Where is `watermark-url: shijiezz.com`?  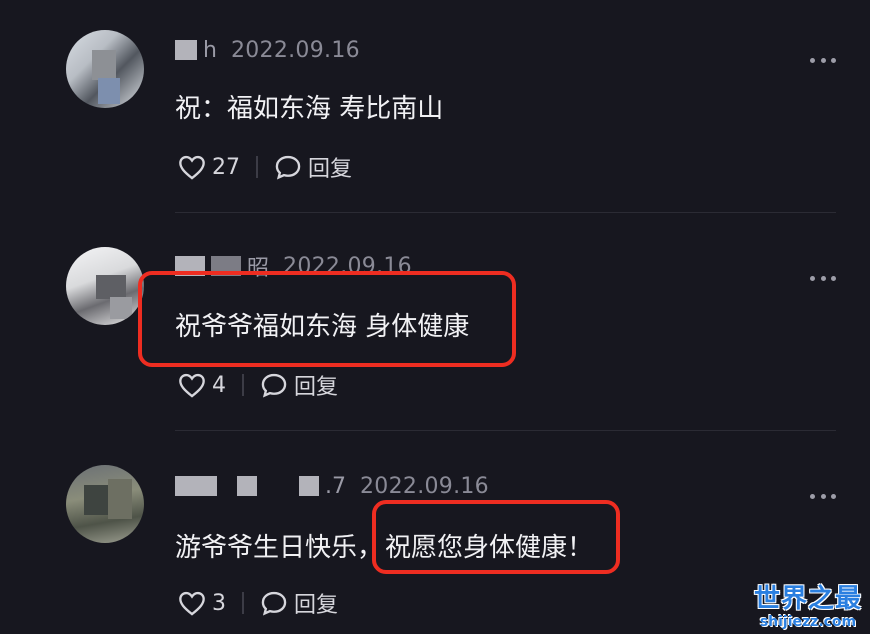 watermark-url: shijiezz.com is located at coordinates (808, 622).